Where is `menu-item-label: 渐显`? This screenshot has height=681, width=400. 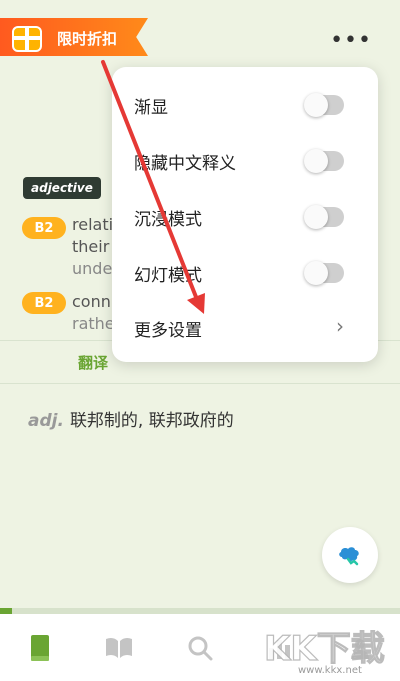 menu-item-label: 渐显 is located at coordinates (151, 108).